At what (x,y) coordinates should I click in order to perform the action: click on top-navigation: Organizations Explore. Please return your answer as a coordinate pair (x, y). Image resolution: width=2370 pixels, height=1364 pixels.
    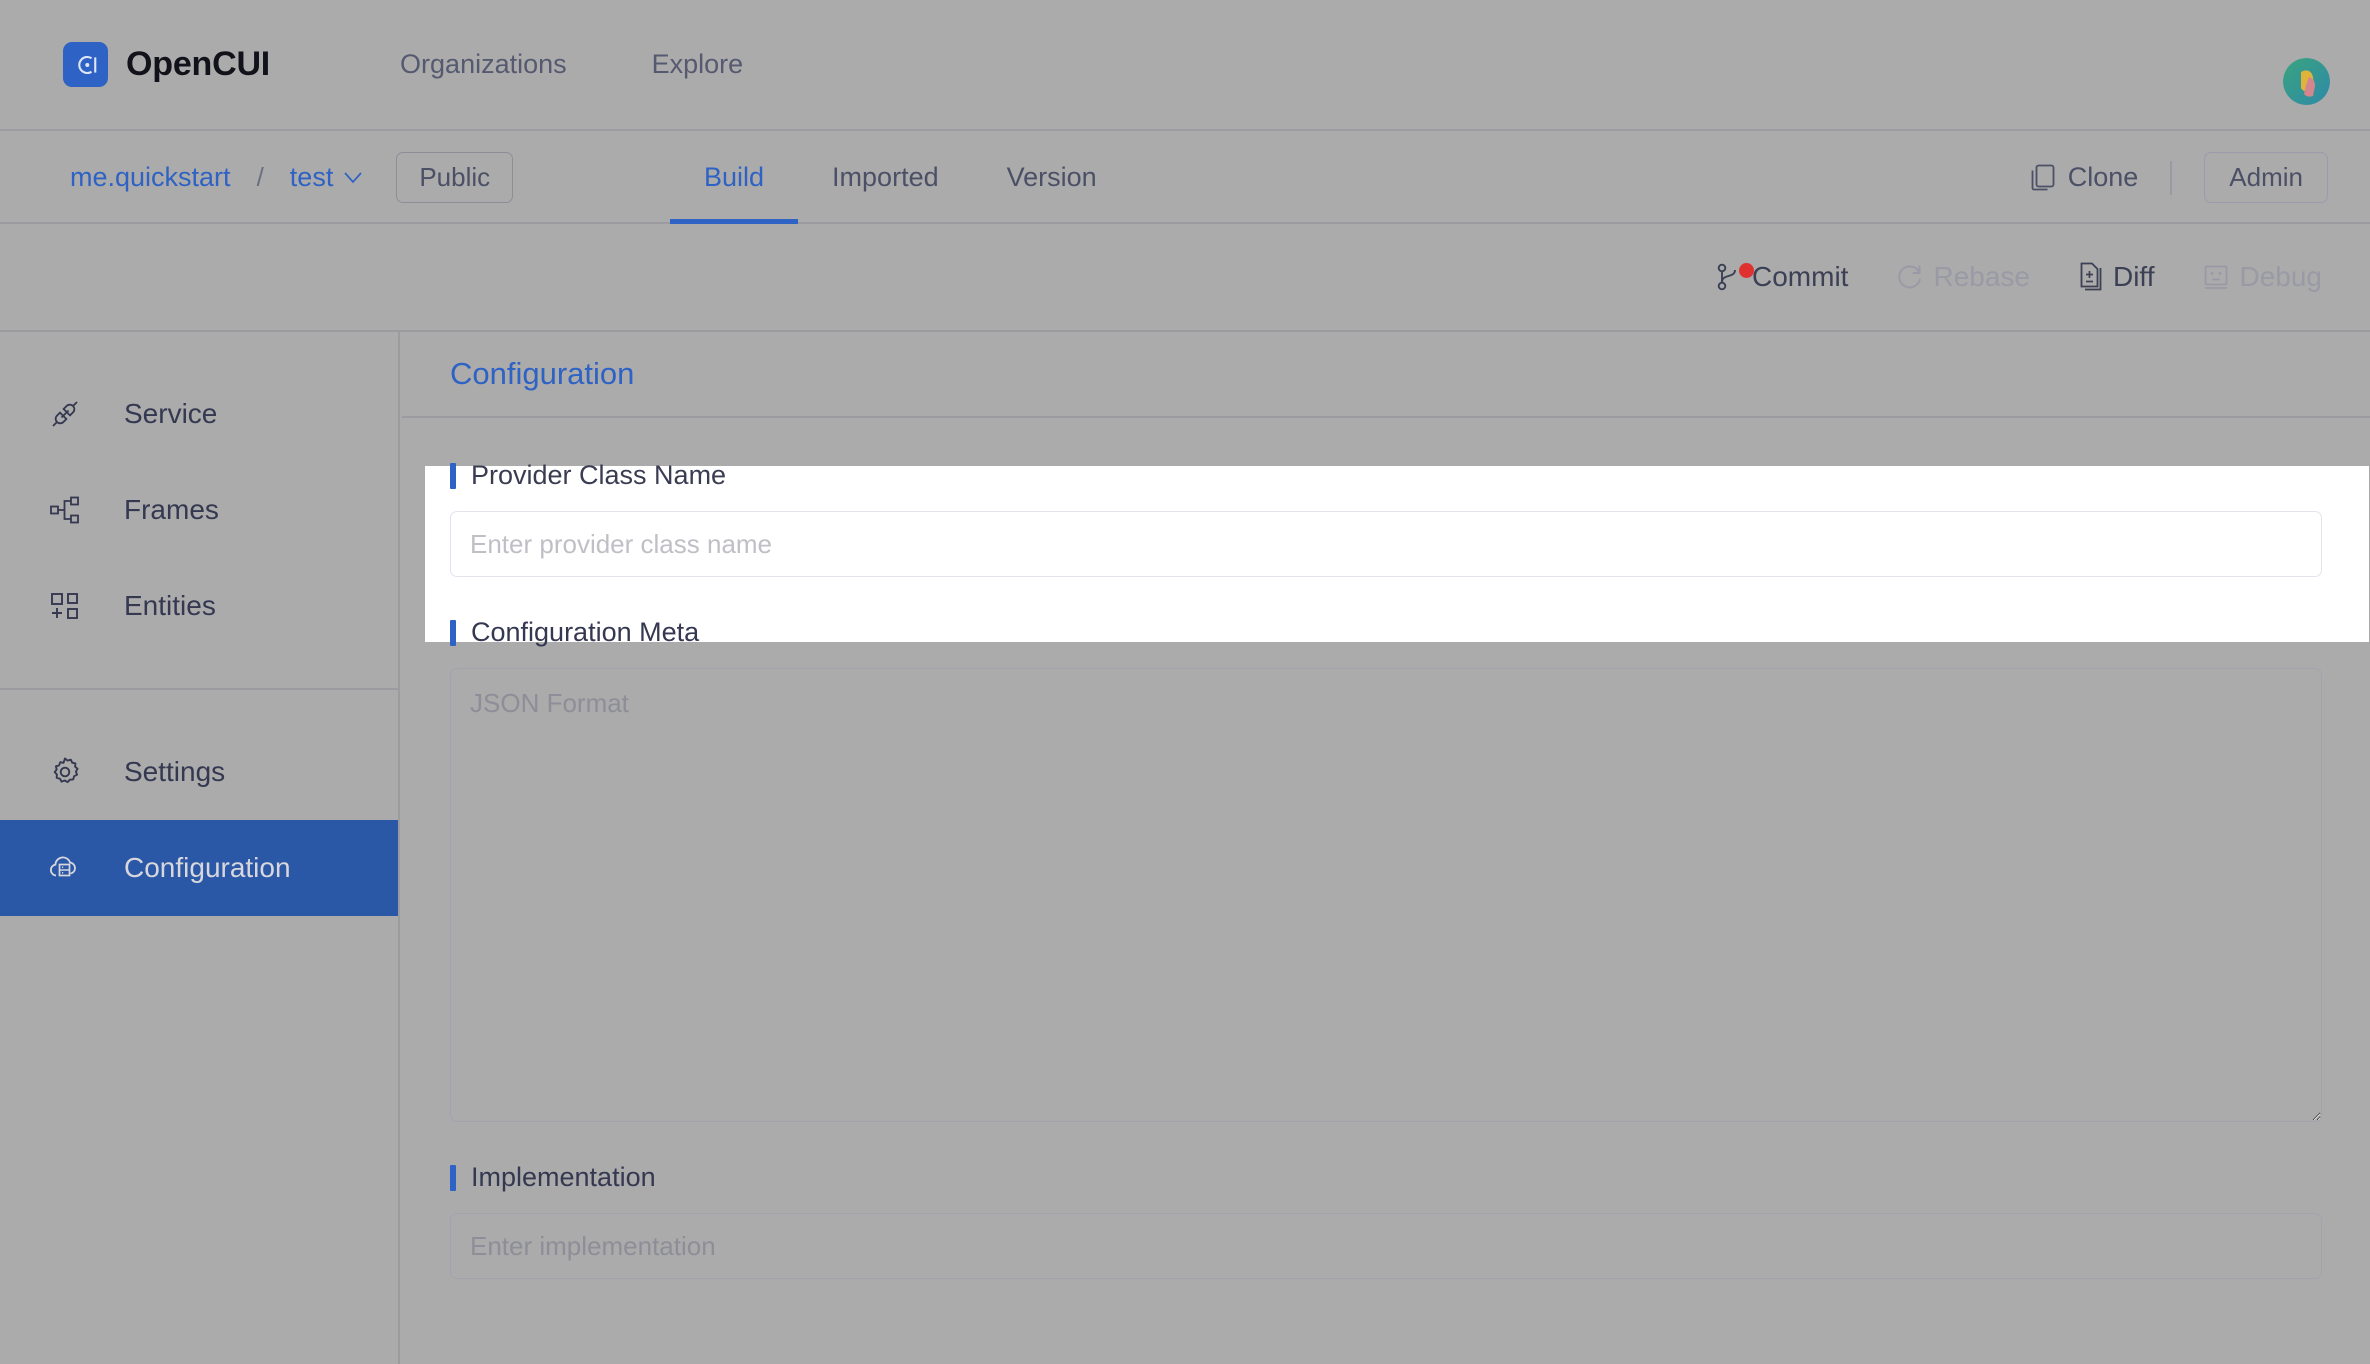
    Looking at the image, I should click on (571, 64).